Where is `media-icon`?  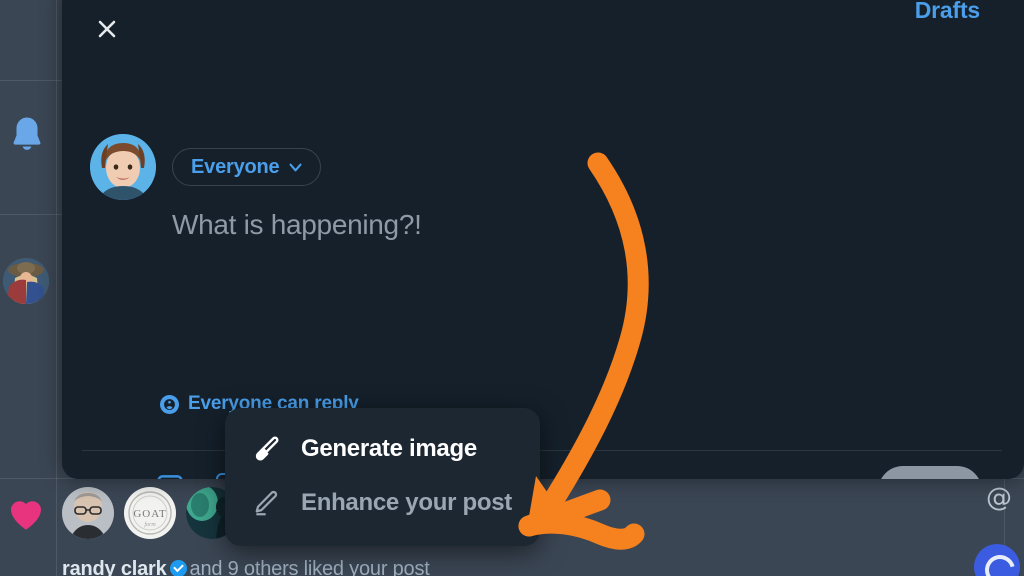
media-icon is located at coordinates (170, 475).